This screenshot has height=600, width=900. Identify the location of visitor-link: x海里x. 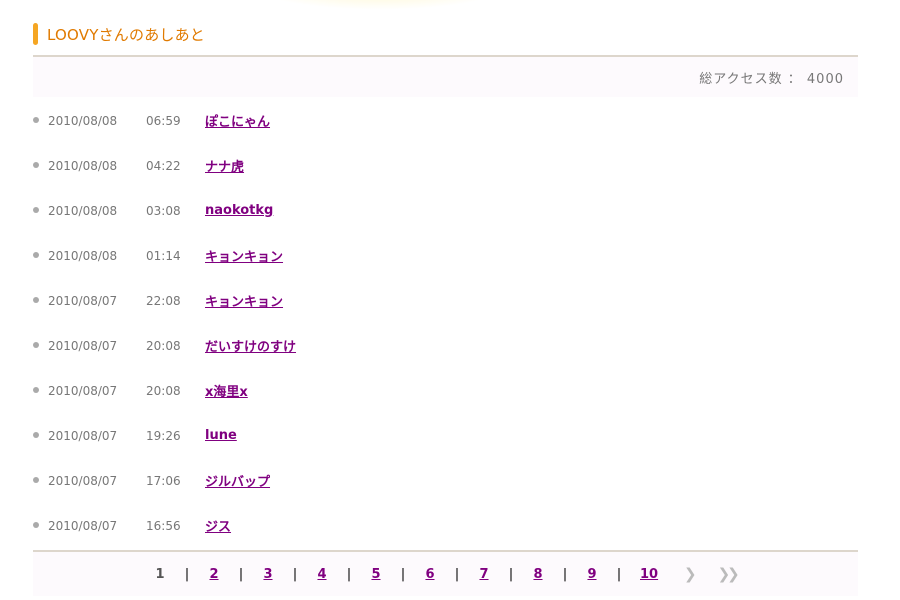
(226, 390).